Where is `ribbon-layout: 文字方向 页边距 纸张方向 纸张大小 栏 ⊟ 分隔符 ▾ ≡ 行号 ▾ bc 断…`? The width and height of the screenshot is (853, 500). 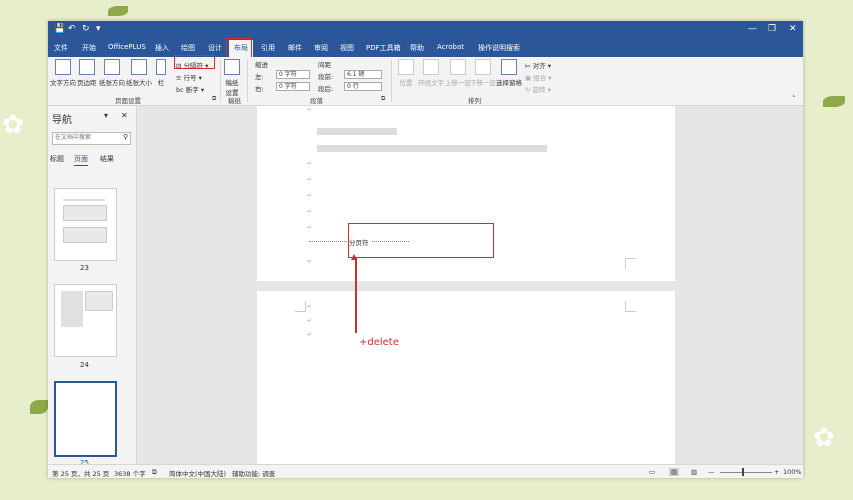
ribbon-layout: 文字方向 页边距 纸张方向 纸张大小 栏 ⊟ 分隔符 ▾ ≡ 行号 ▾ bc 断… is located at coordinates (425, 81).